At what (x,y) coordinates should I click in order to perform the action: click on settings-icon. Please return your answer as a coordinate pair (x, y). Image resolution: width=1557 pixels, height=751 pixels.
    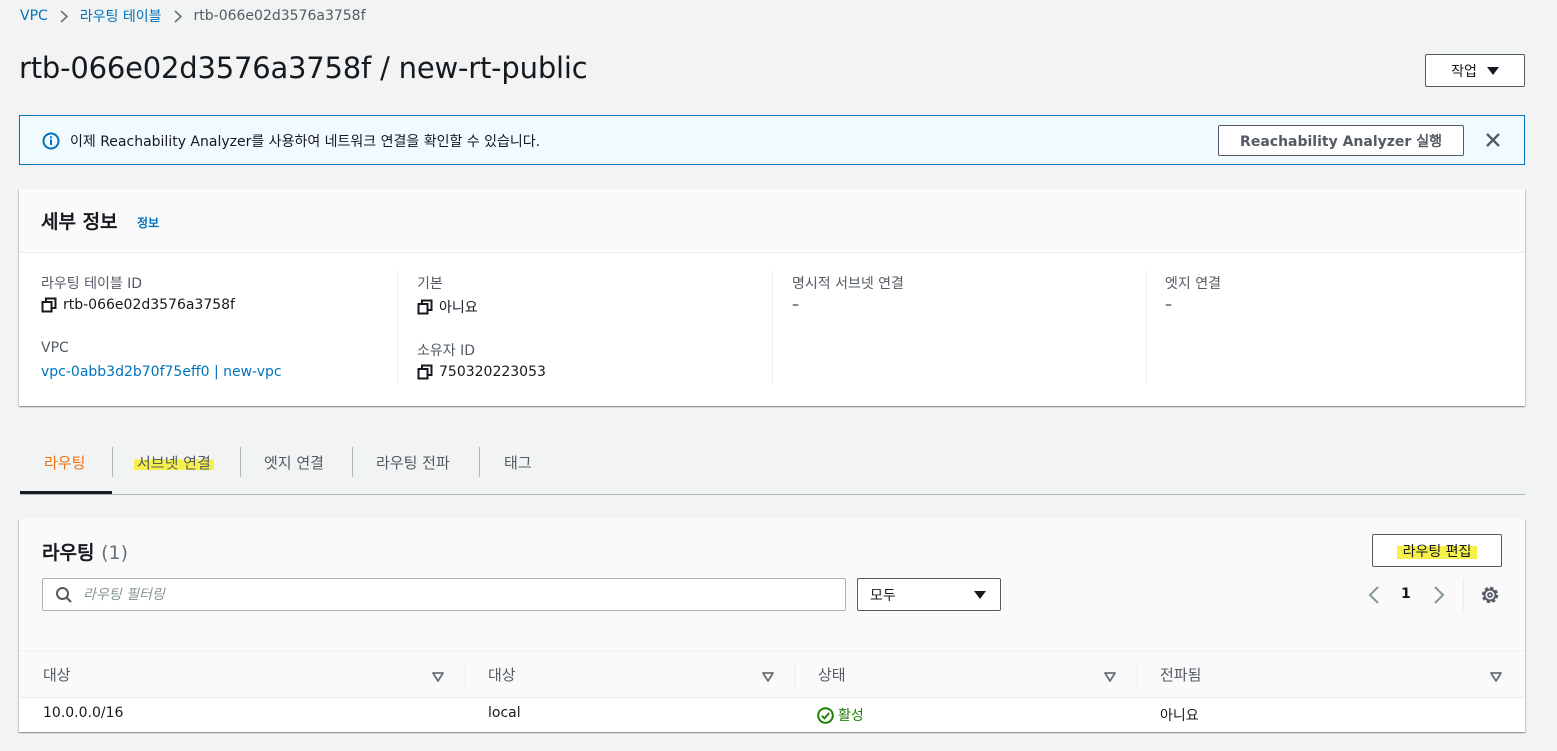
    Looking at the image, I should click on (1490, 595).